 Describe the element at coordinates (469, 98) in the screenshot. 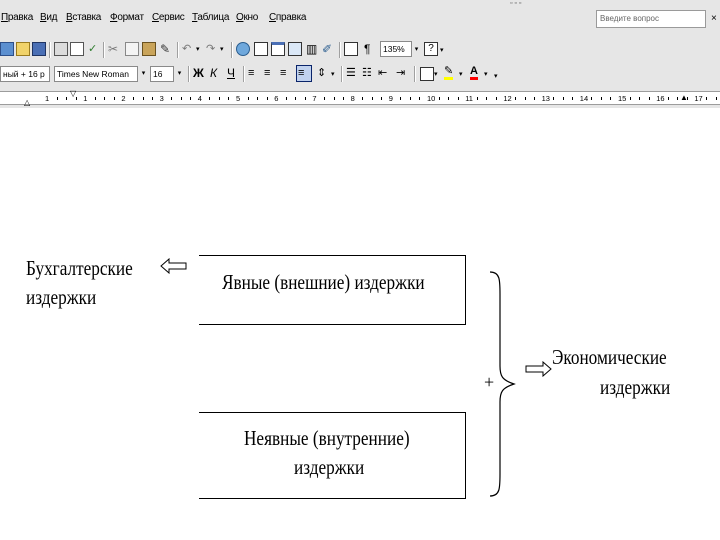

I see `ruler-number: 11` at that location.